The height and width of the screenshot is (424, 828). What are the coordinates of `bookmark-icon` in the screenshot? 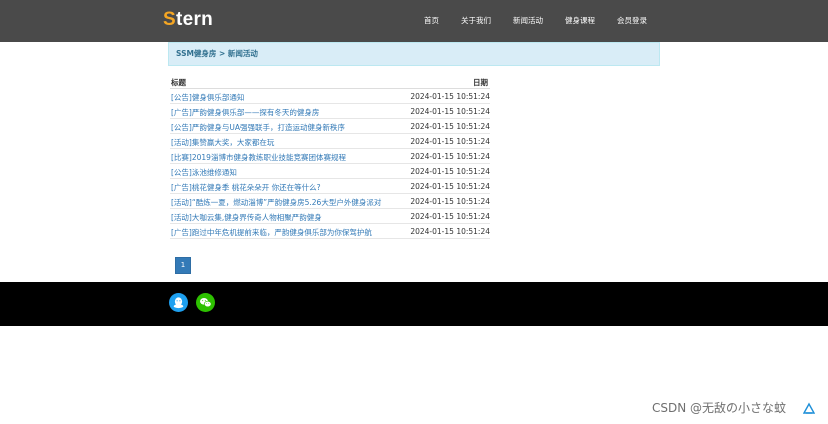 It's located at (809, 408).